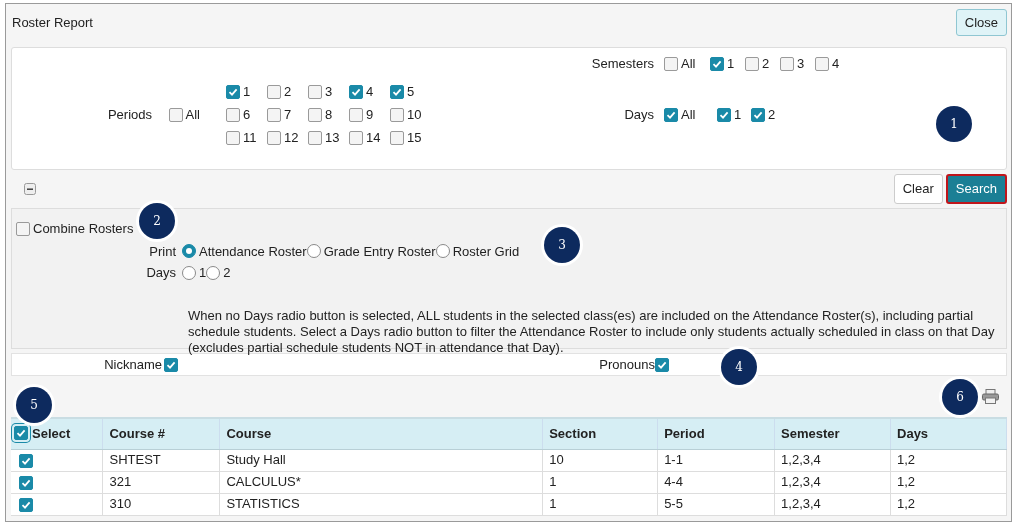 This screenshot has height=525, width=1017. Describe the element at coordinates (810, 433) in the screenshot. I see `column-header: Semester` at that location.